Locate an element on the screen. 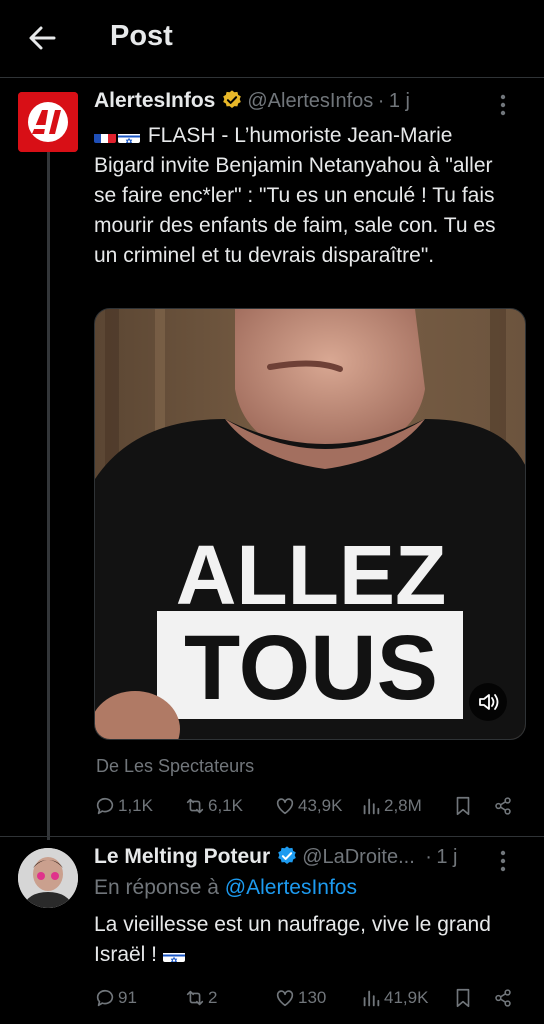 This screenshot has width=544, height=1024. reply-count: 1,1K is located at coordinates (135, 805).